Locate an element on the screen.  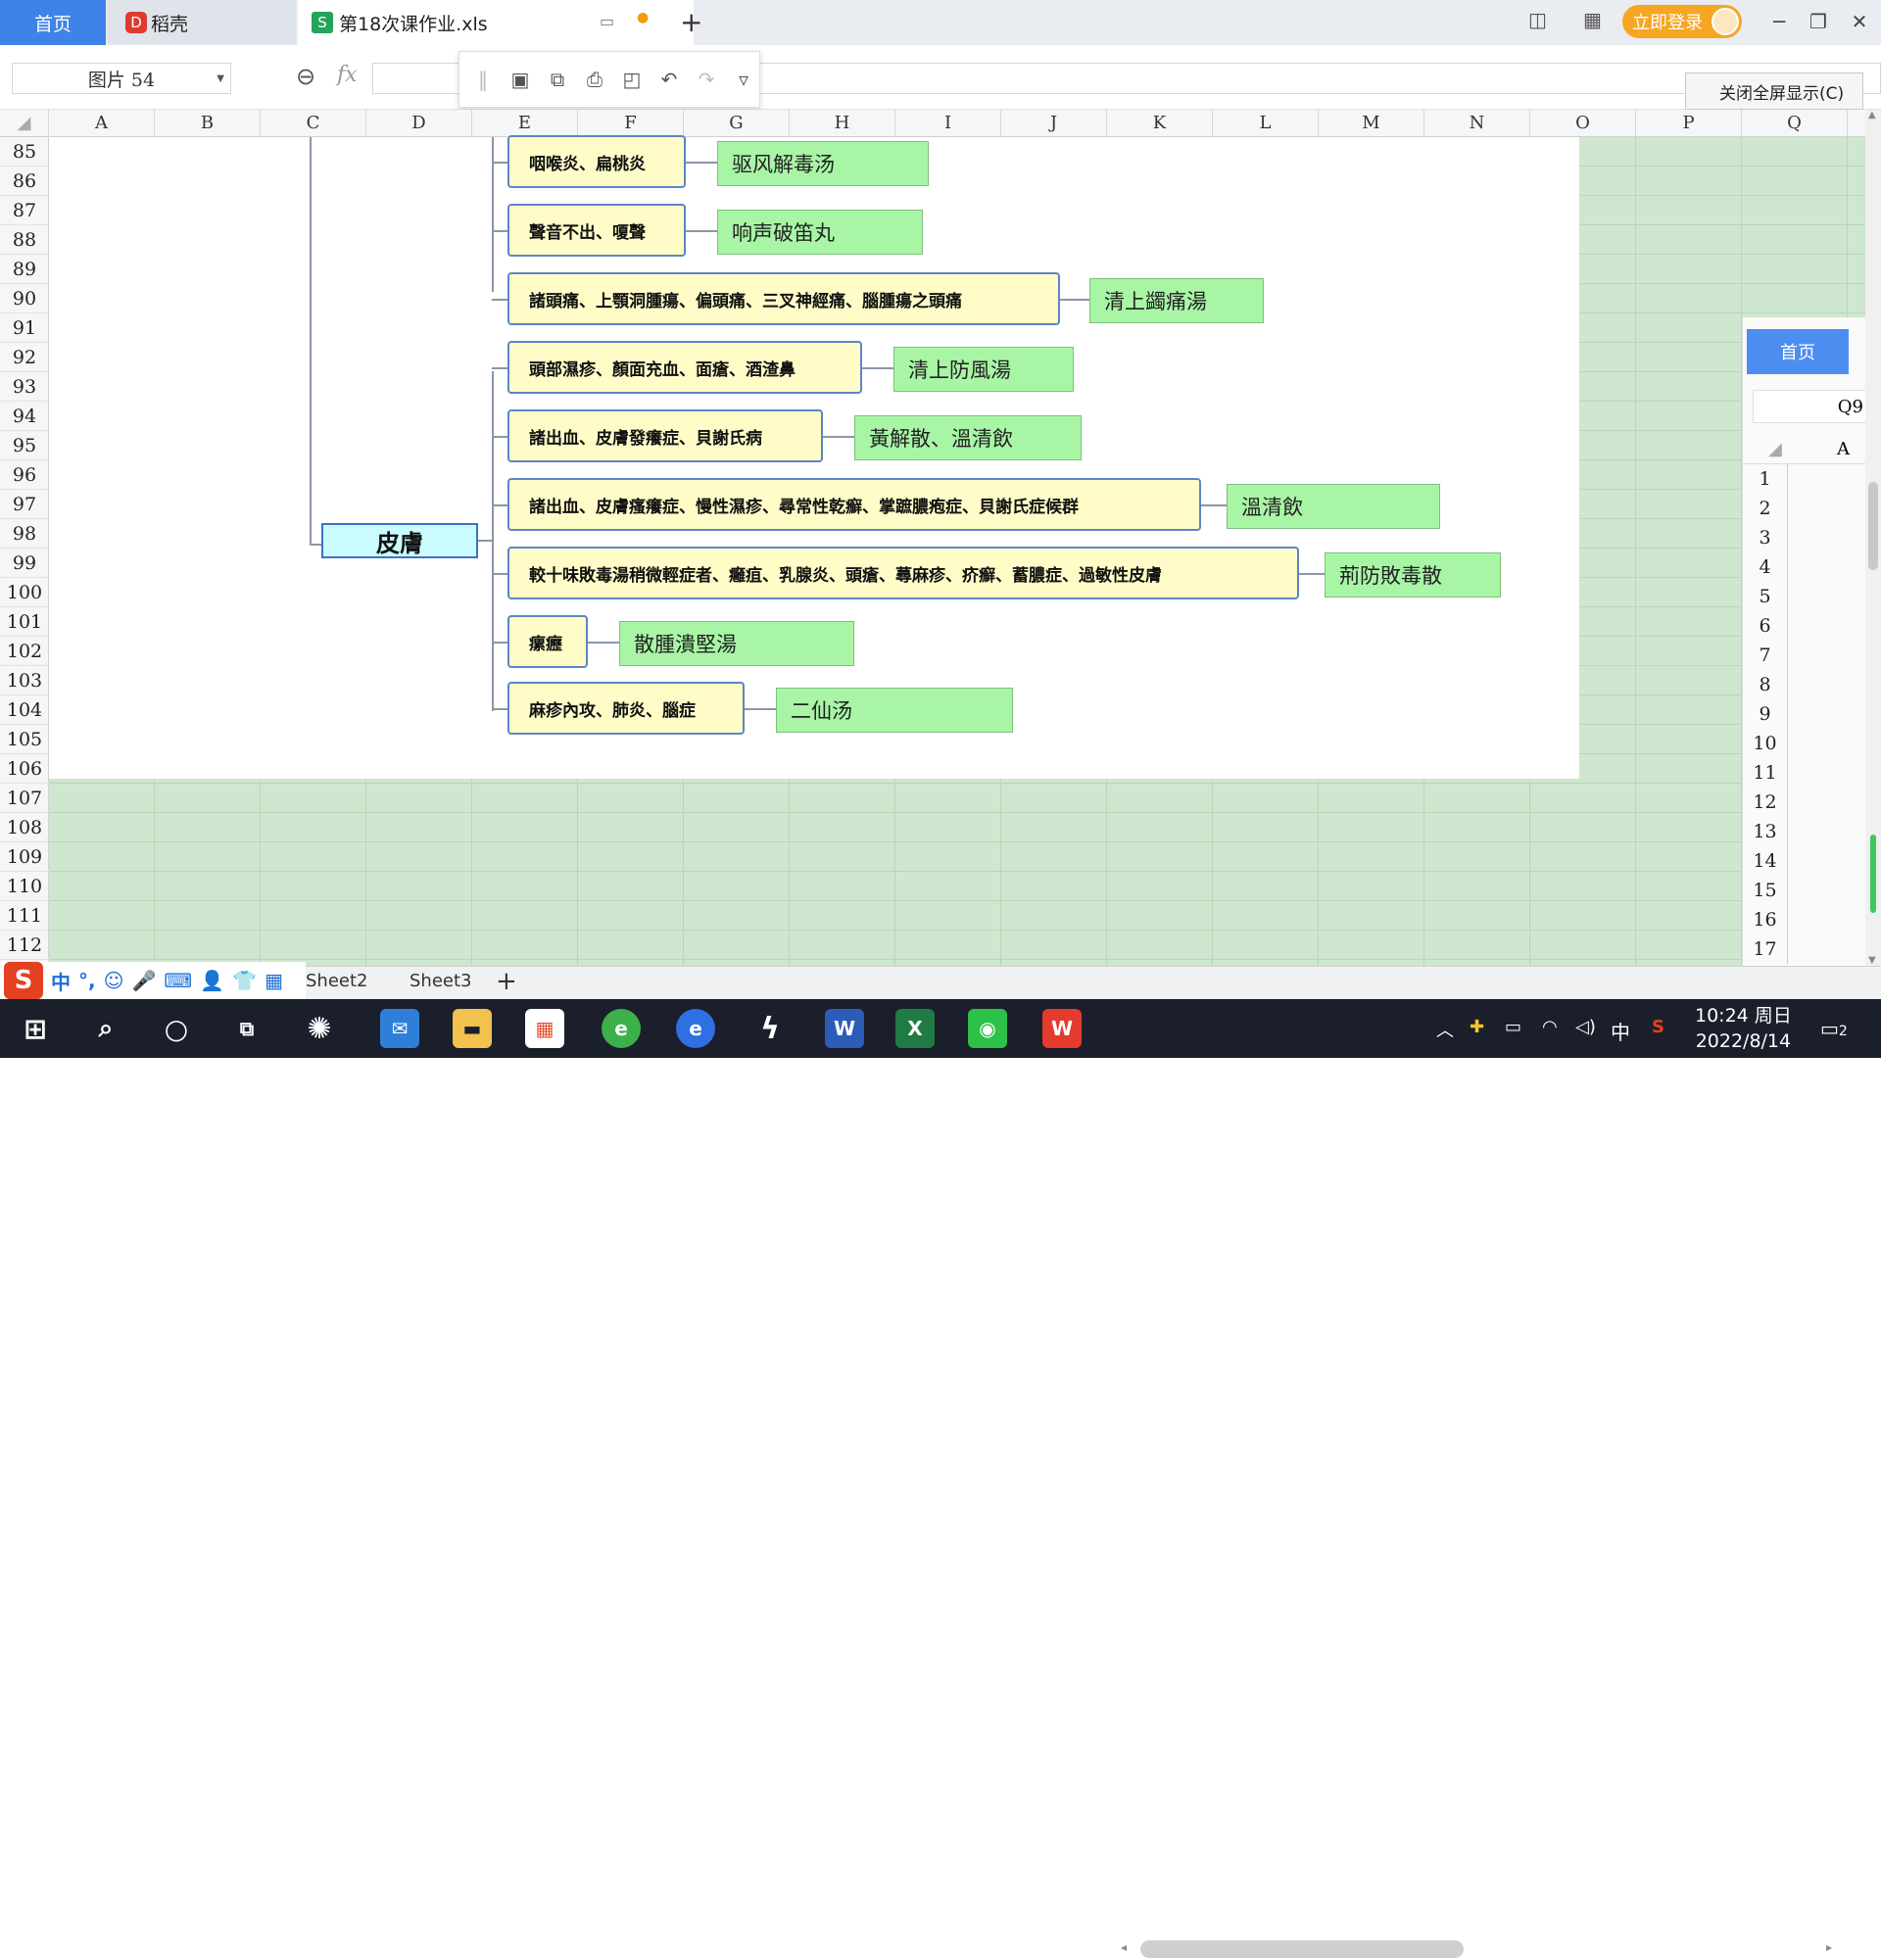
task-view-icon: ⧉ is located at coordinates (246, 1028).